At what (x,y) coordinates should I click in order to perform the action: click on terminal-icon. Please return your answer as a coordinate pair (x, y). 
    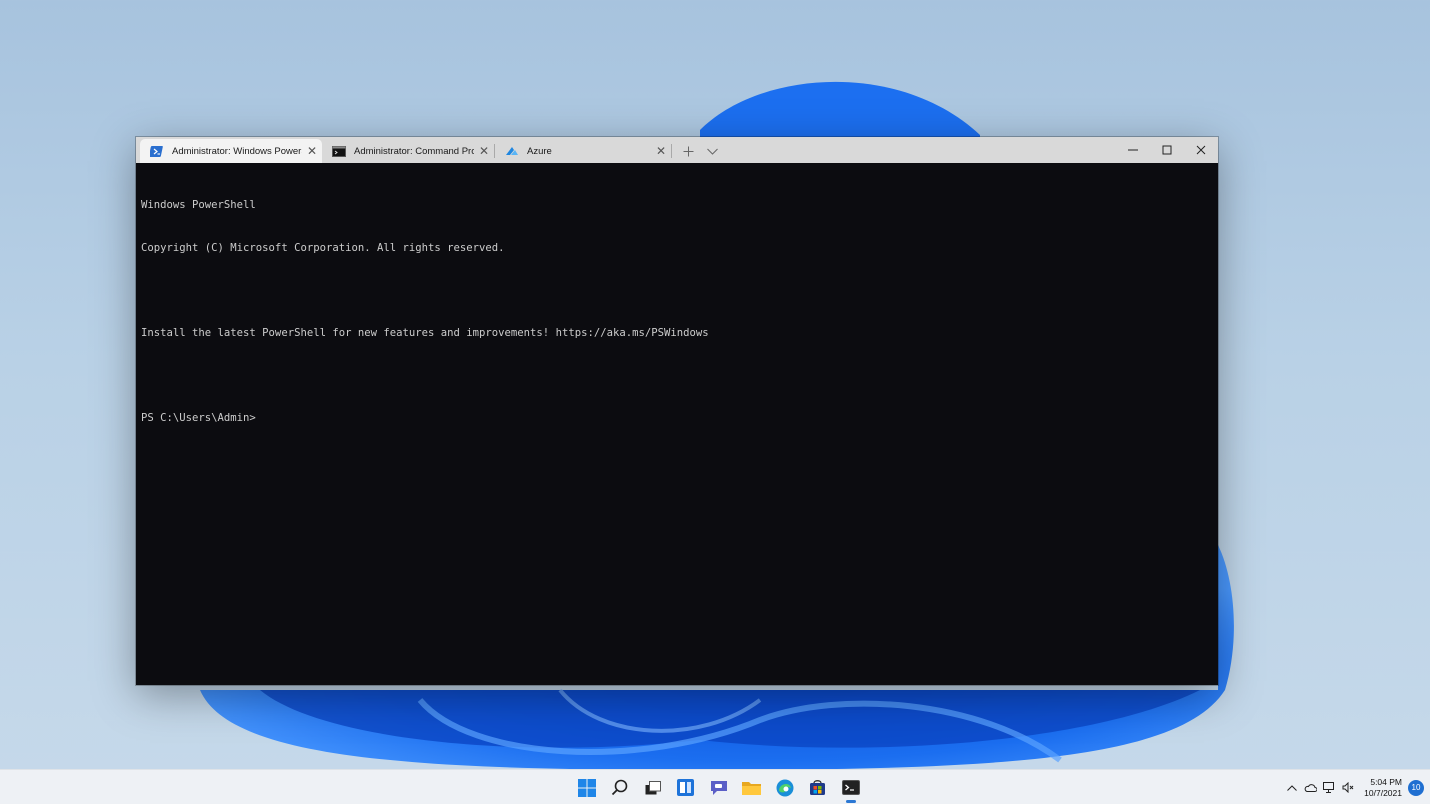
    Looking at the image, I should click on (850, 787).